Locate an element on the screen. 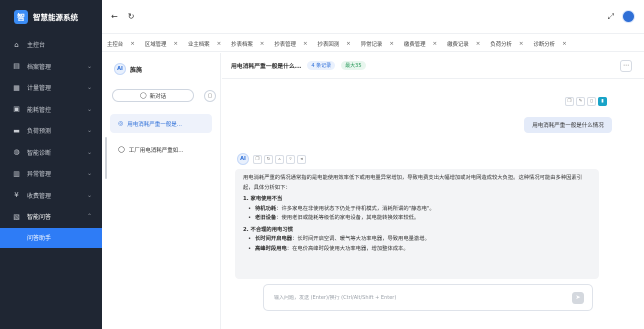 The height and width of the screenshot is (329, 644). sidebar-item-smart-qa: ▧ 智能问答 ⌃ is located at coordinates (51, 217).